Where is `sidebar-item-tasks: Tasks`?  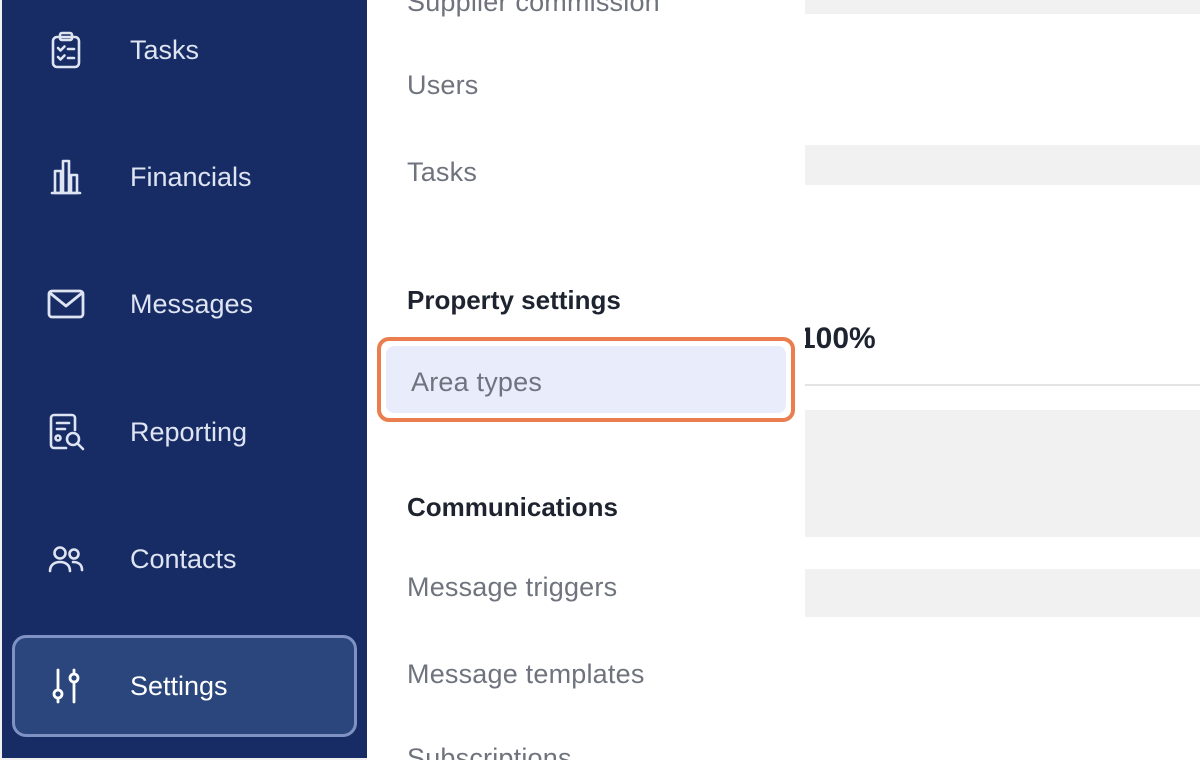 sidebar-item-tasks: Tasks is located at coordinates (184, 51).